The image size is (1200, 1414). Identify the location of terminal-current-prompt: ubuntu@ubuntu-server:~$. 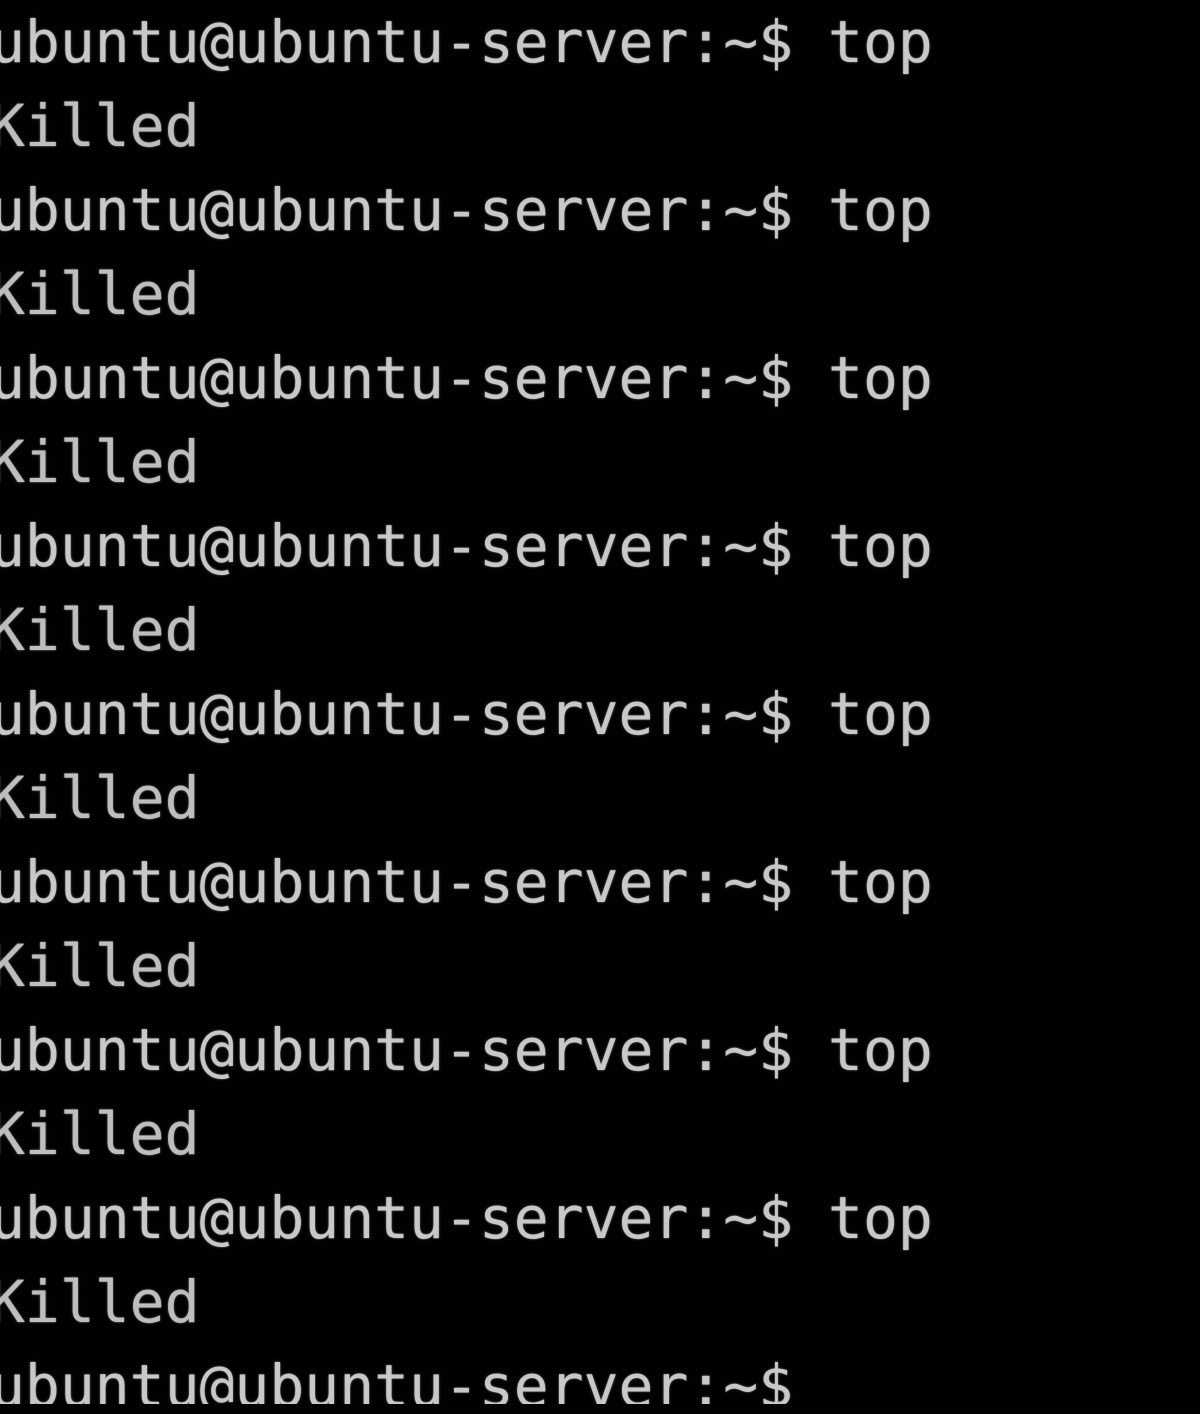
(600, 1374).